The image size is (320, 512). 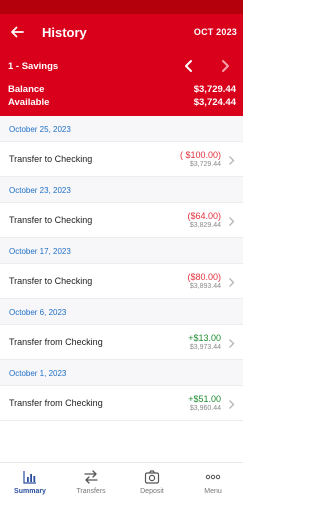 What do you see at coordinates (121, 33) in the screenshot?
I see `top-bar: History OCT 2023` at bounding box center [121, 33].